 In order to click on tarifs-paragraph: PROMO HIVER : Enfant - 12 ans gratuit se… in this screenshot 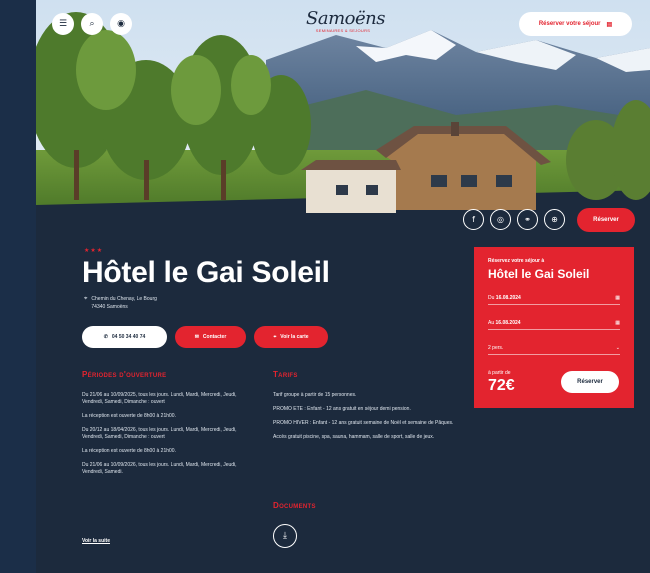, I will do `click(363, 423)`.